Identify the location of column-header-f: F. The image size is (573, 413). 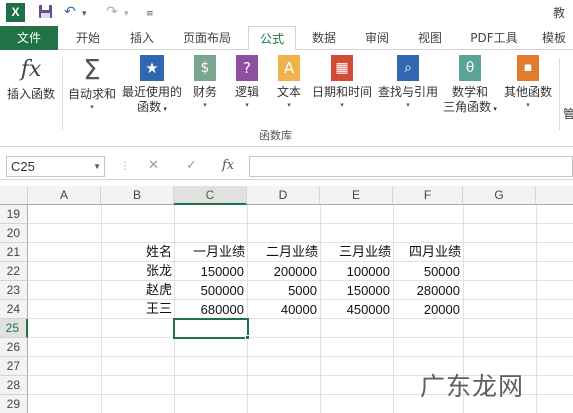
(428, 195).